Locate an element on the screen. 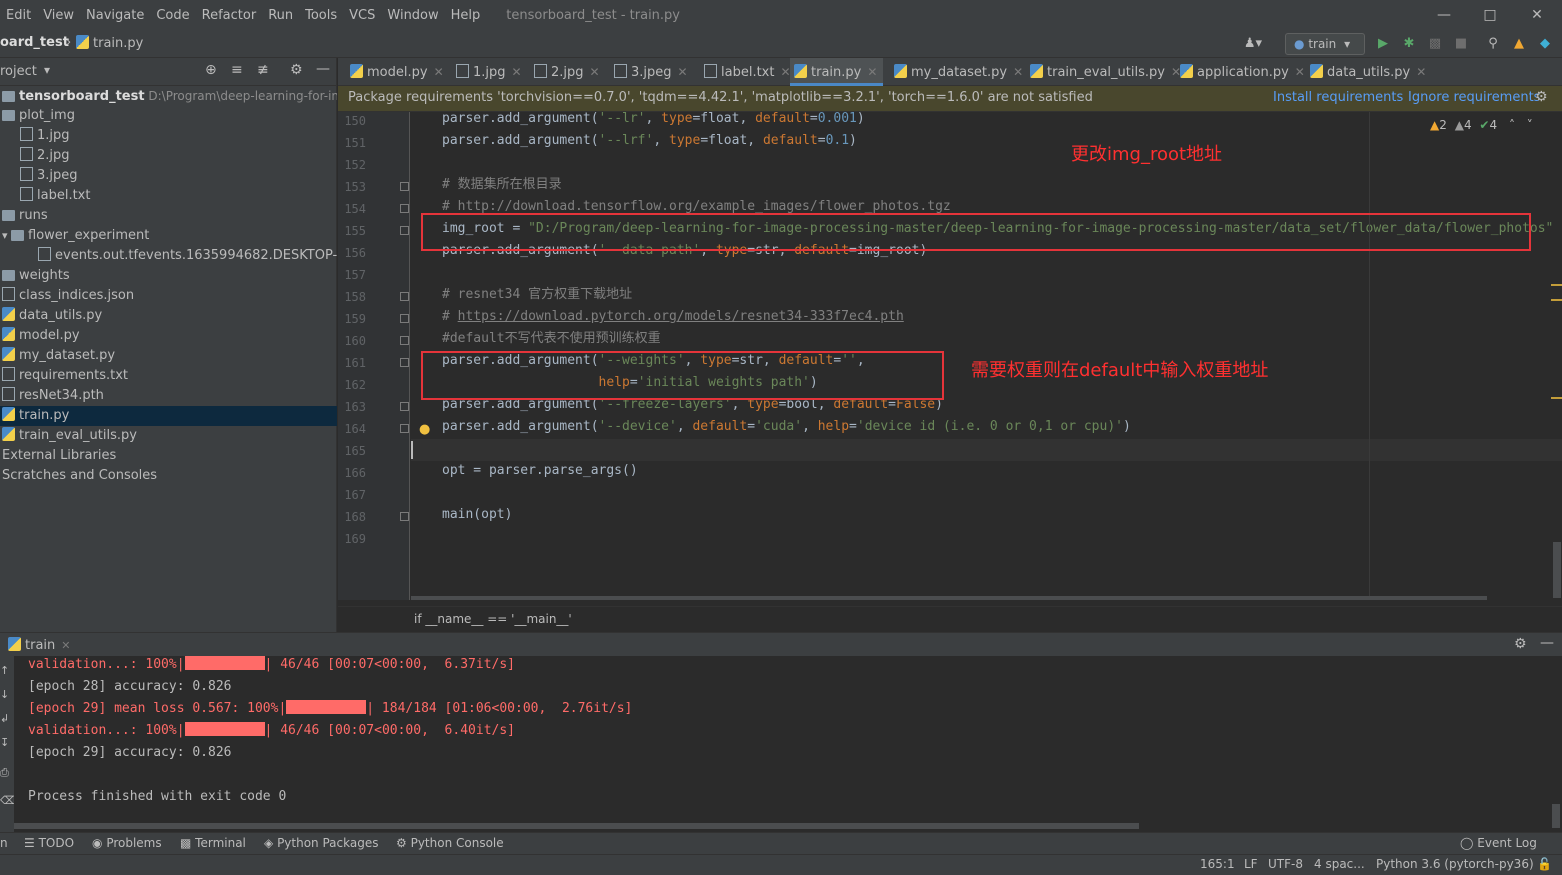 The image size is (1562, 875). tree-item: requirements.txt is located at coordinates (168, 376).